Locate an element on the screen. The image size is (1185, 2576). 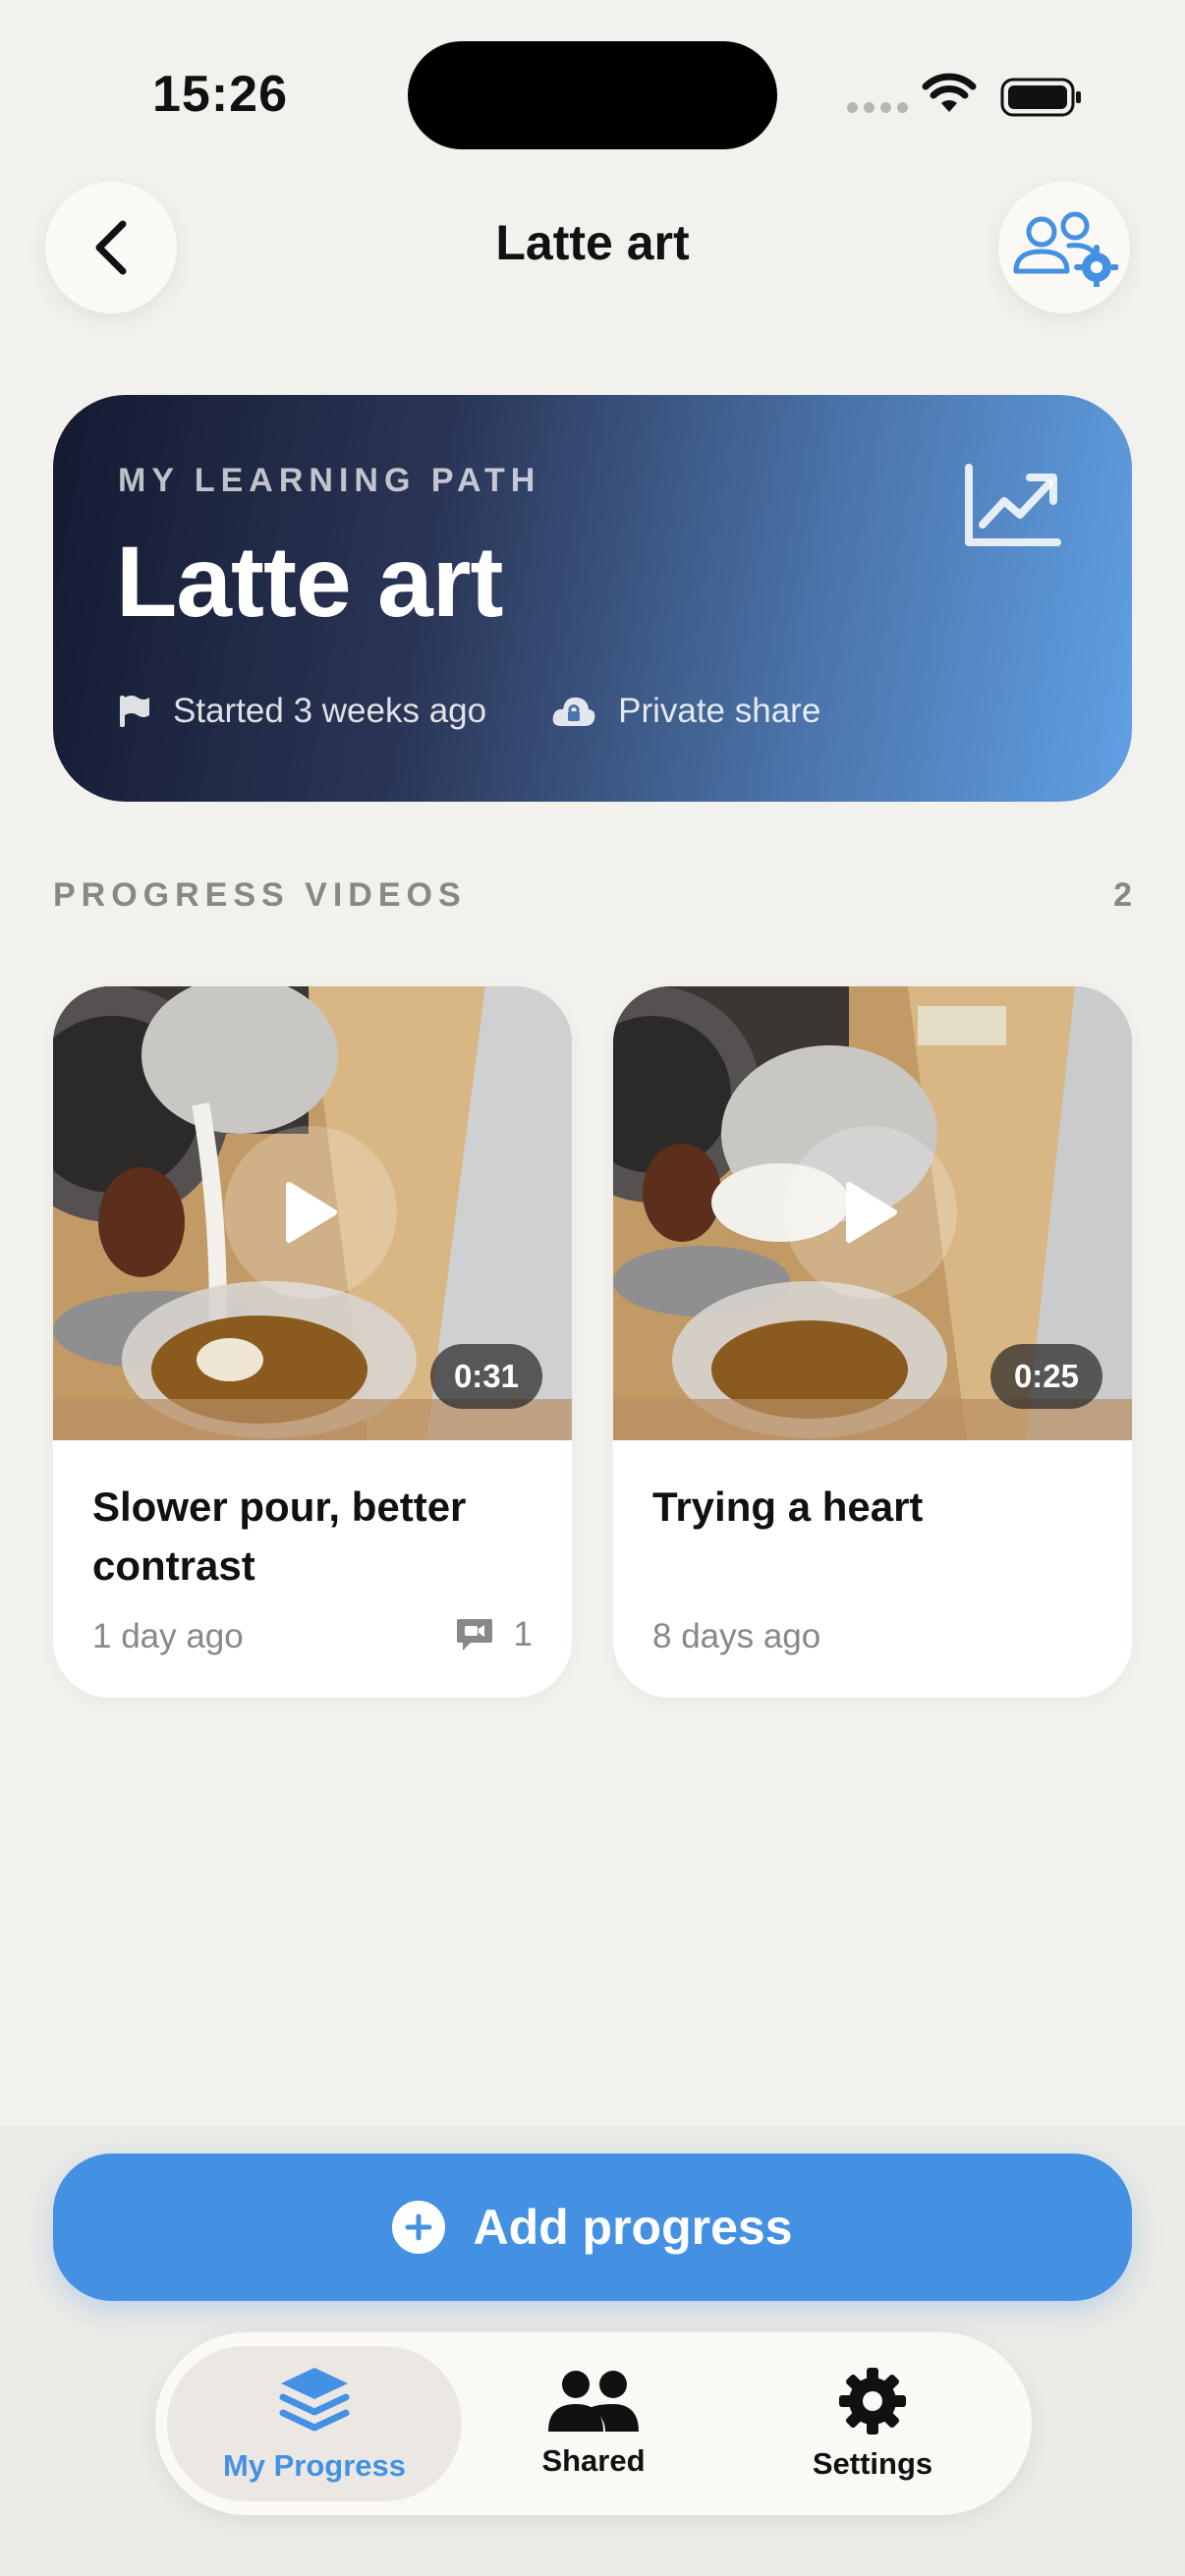
started-info: Started 3 weeks ago is located at coordinates (302, 711).